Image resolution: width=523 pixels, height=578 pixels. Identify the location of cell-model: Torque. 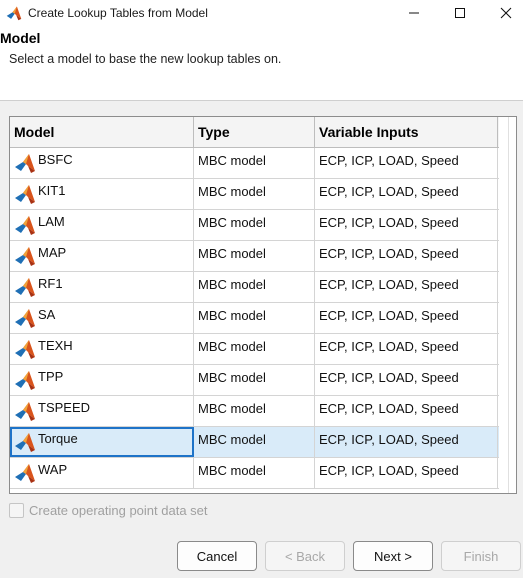
(102, 442).